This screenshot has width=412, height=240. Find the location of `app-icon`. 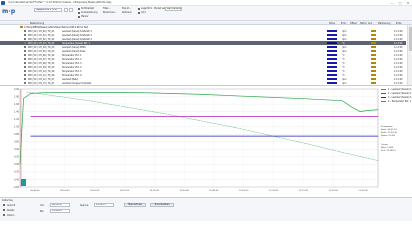

app-icon is located at coordinates (3, 2).